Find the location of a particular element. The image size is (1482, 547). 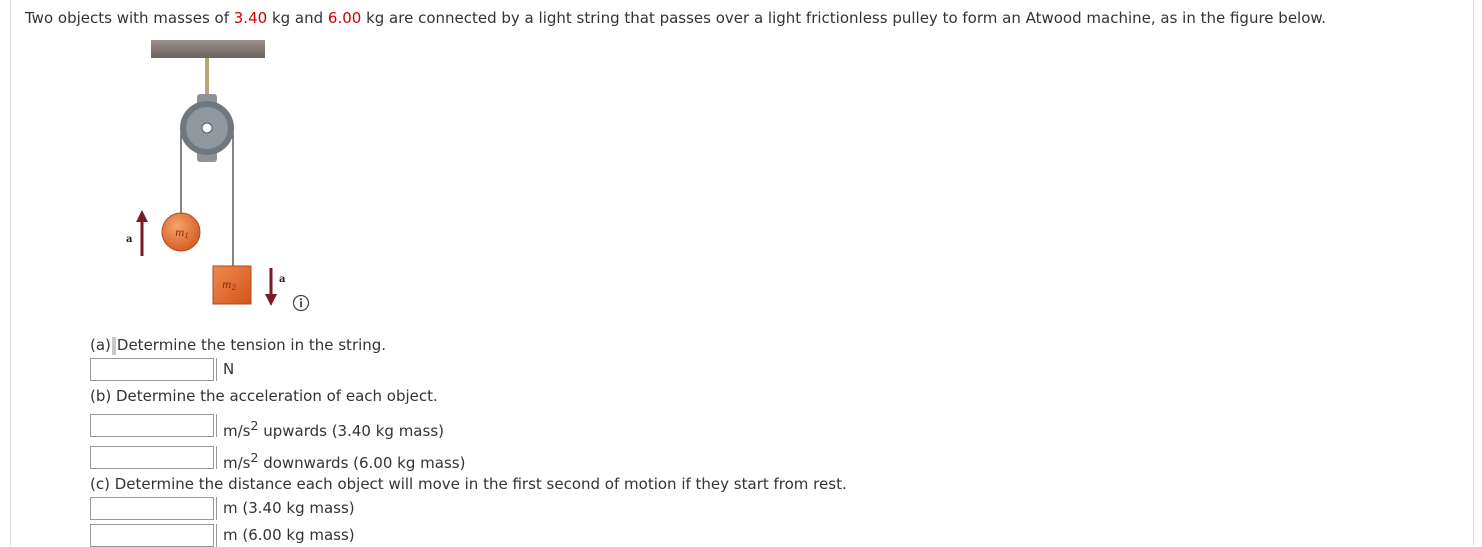

accel-arrow-down: a is located at coordinates (275, 287).